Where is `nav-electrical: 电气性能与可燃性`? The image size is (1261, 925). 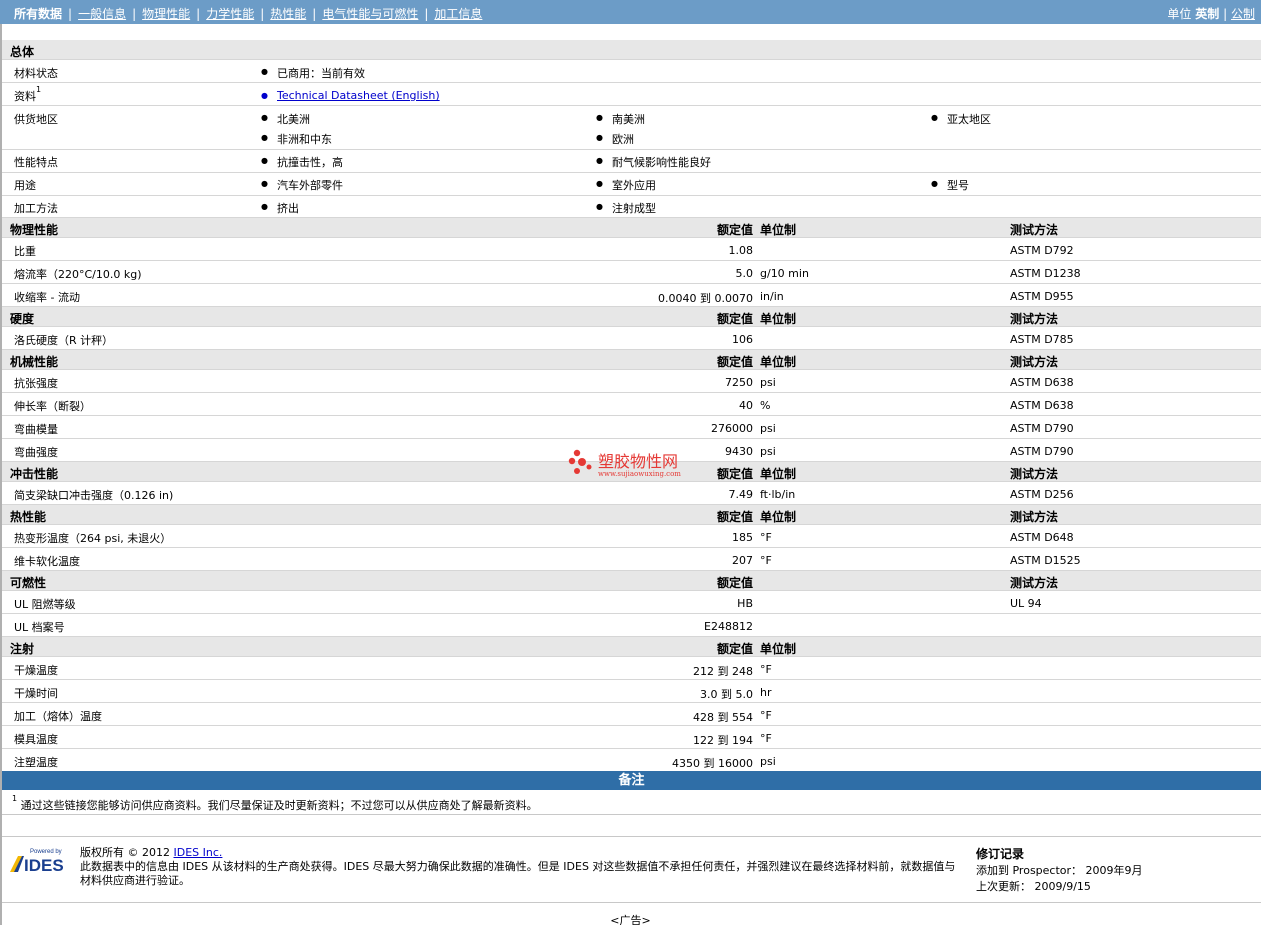
nav-electrical: 电气性能与可燃性 is located at coordinates (370, 14).